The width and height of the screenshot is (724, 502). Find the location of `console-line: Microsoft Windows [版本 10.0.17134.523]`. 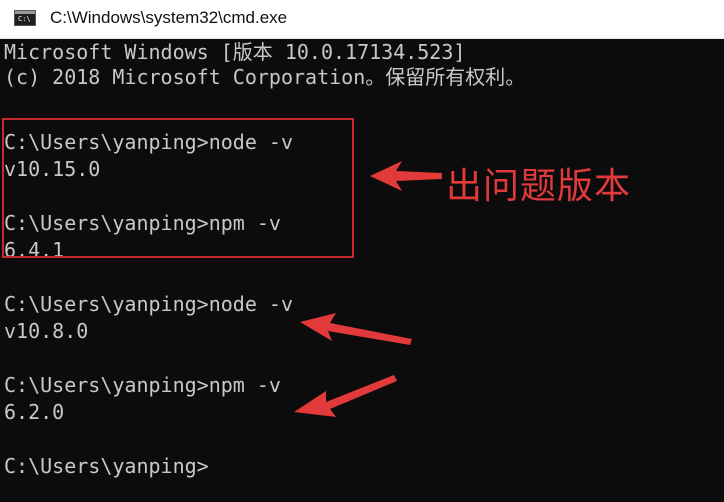

console-line: Microsoft Windows [版本 10.0.17134.523] is located at coordinates (235, 52).